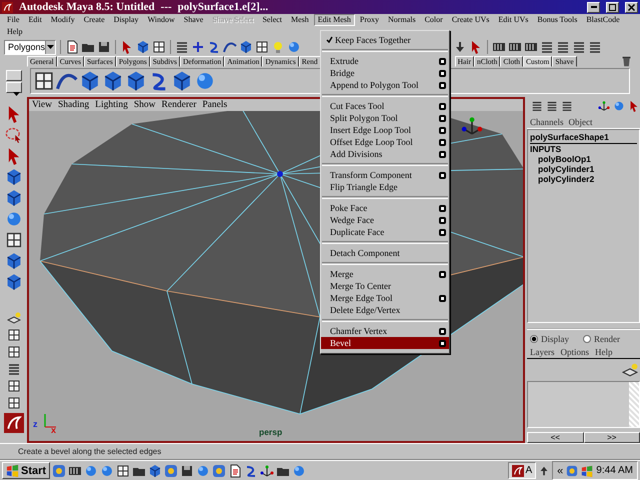 The width and height of the screenshot is (640, 480). Describe the element at coordinates (630, 370) in the screenshot. I see `new-layer-icon` at that location.